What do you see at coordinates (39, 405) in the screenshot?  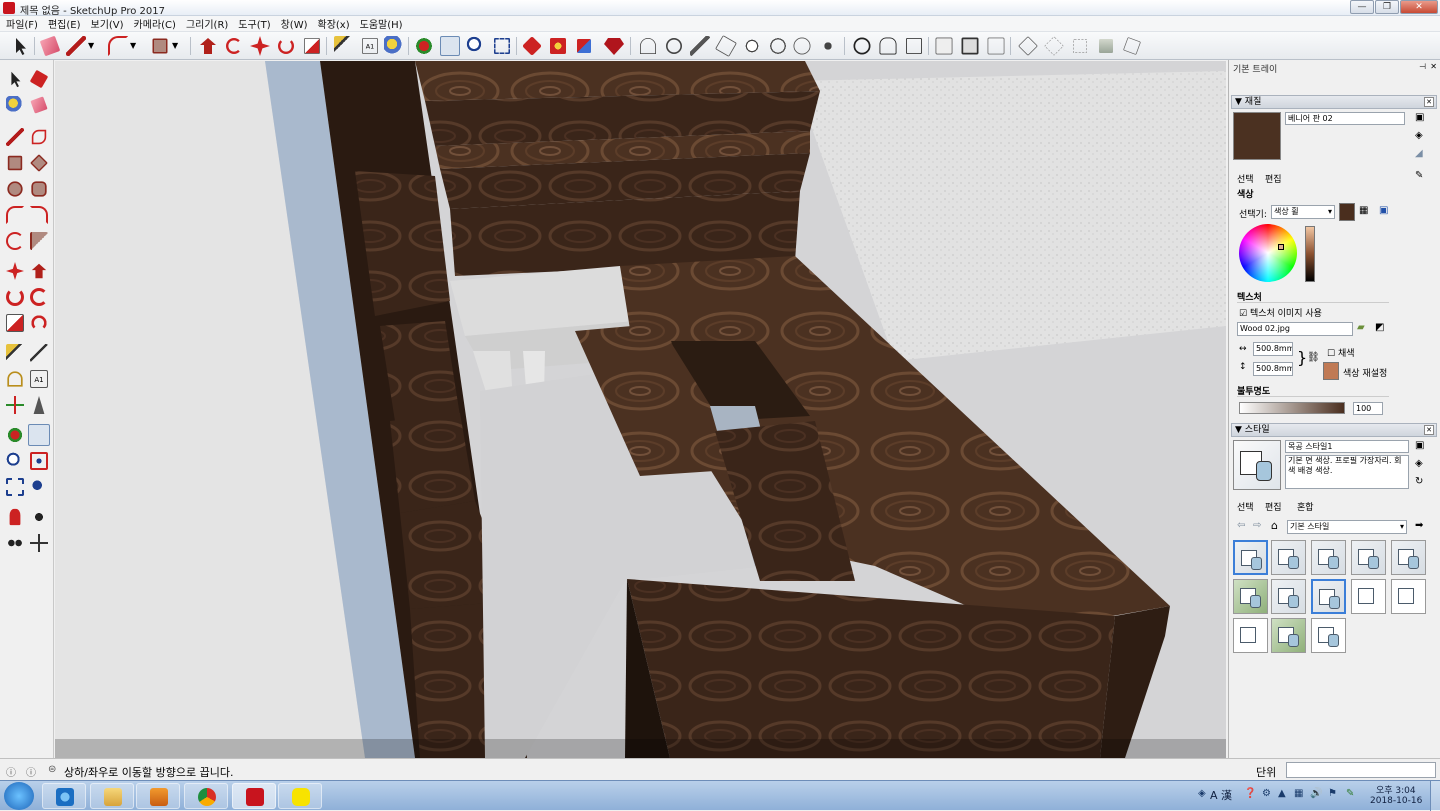 I see `3d-text-icon` at bounding box center [39, 405].